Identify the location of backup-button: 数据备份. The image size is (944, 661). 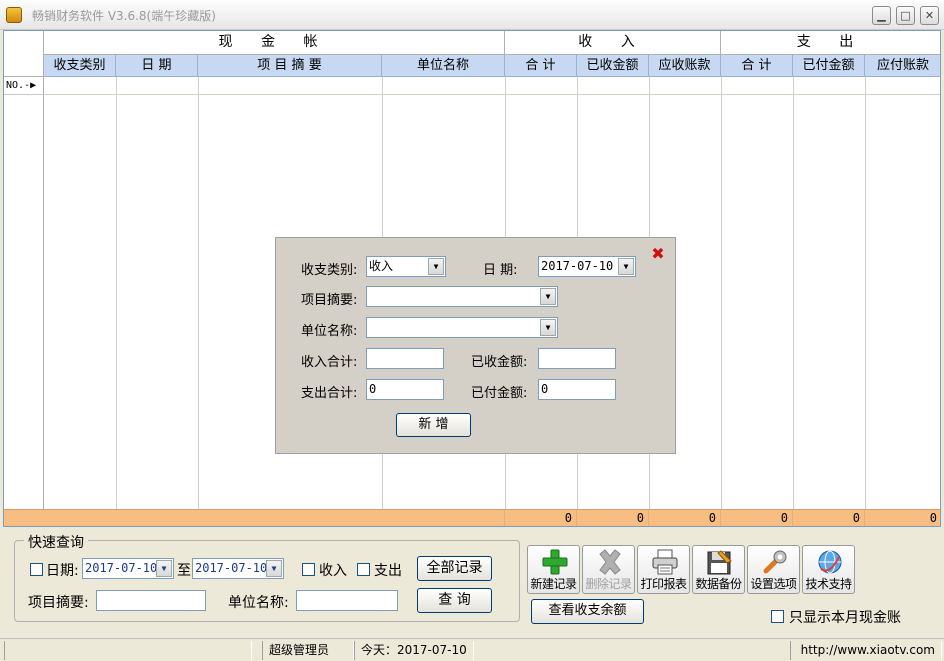
(718, 569).